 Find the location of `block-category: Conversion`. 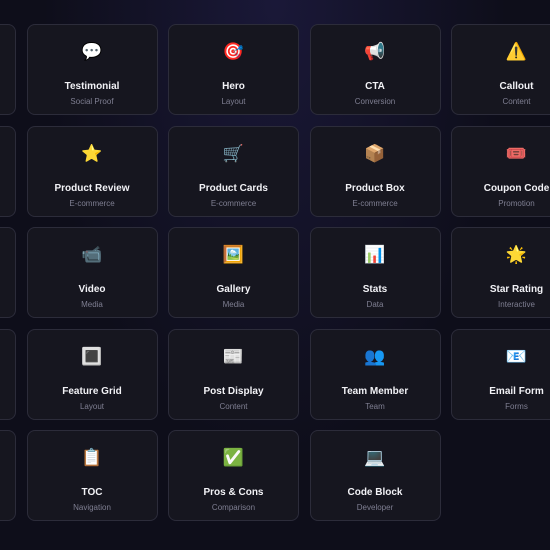

block-category: Conversion is located at coordinates (375, 101).